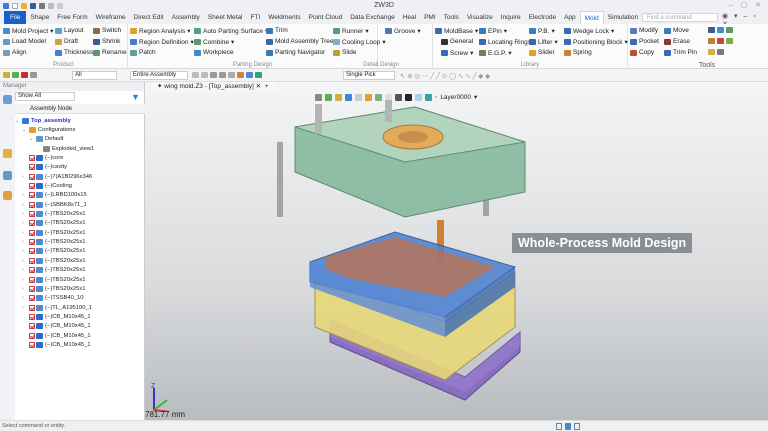 Image resolution: width=768 pixels, height=431 pixels. What do you see at coordinates (94, 75) in the screenshot?
I see `filter-select: All` at bounding box center [94, 75].